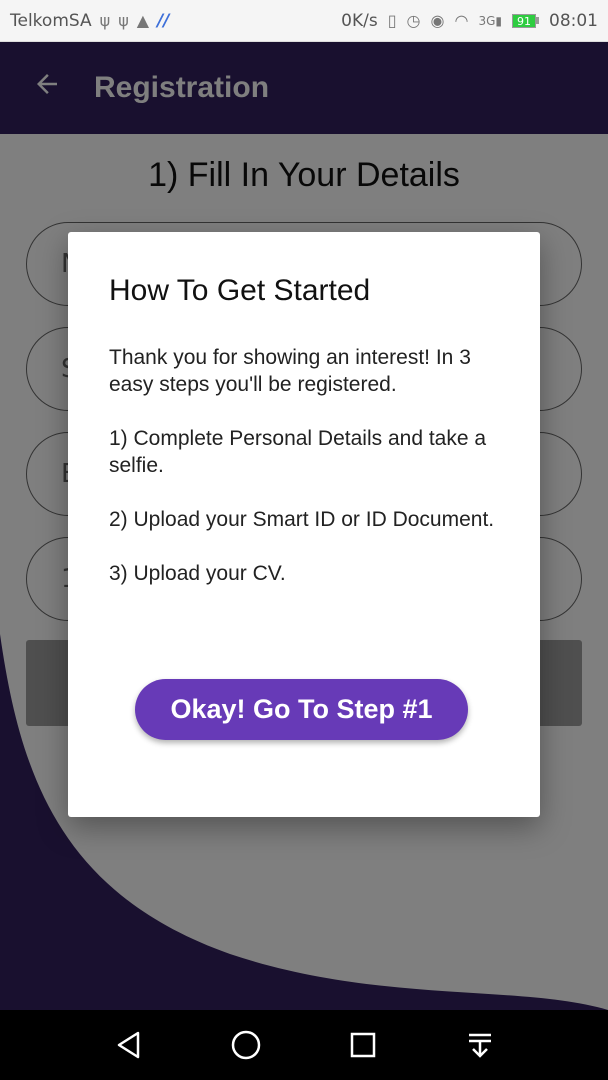 This screenshot has width=608, height=1080. I want to click on signal-icon: 3G▮, so click(490, 20).